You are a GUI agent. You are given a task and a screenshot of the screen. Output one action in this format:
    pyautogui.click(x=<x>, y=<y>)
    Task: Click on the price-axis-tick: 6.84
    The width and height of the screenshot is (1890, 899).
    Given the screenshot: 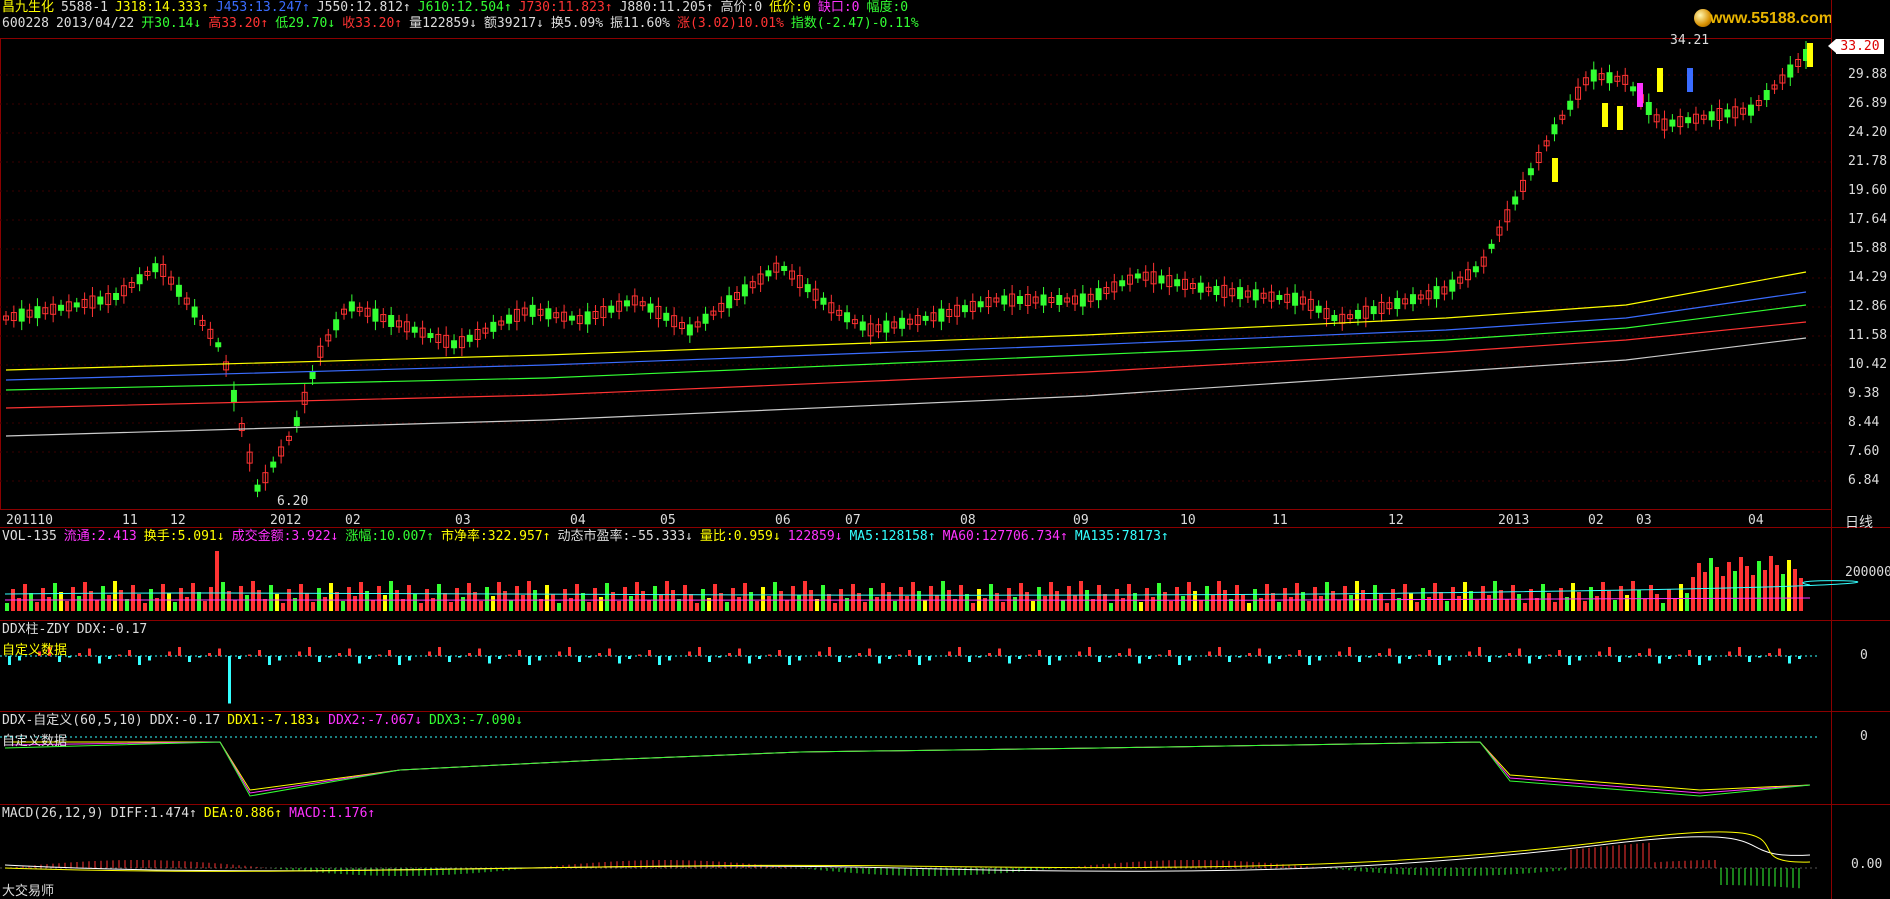 What is the action you would take?
    pyautogui.click(x=1864, y=480)
    